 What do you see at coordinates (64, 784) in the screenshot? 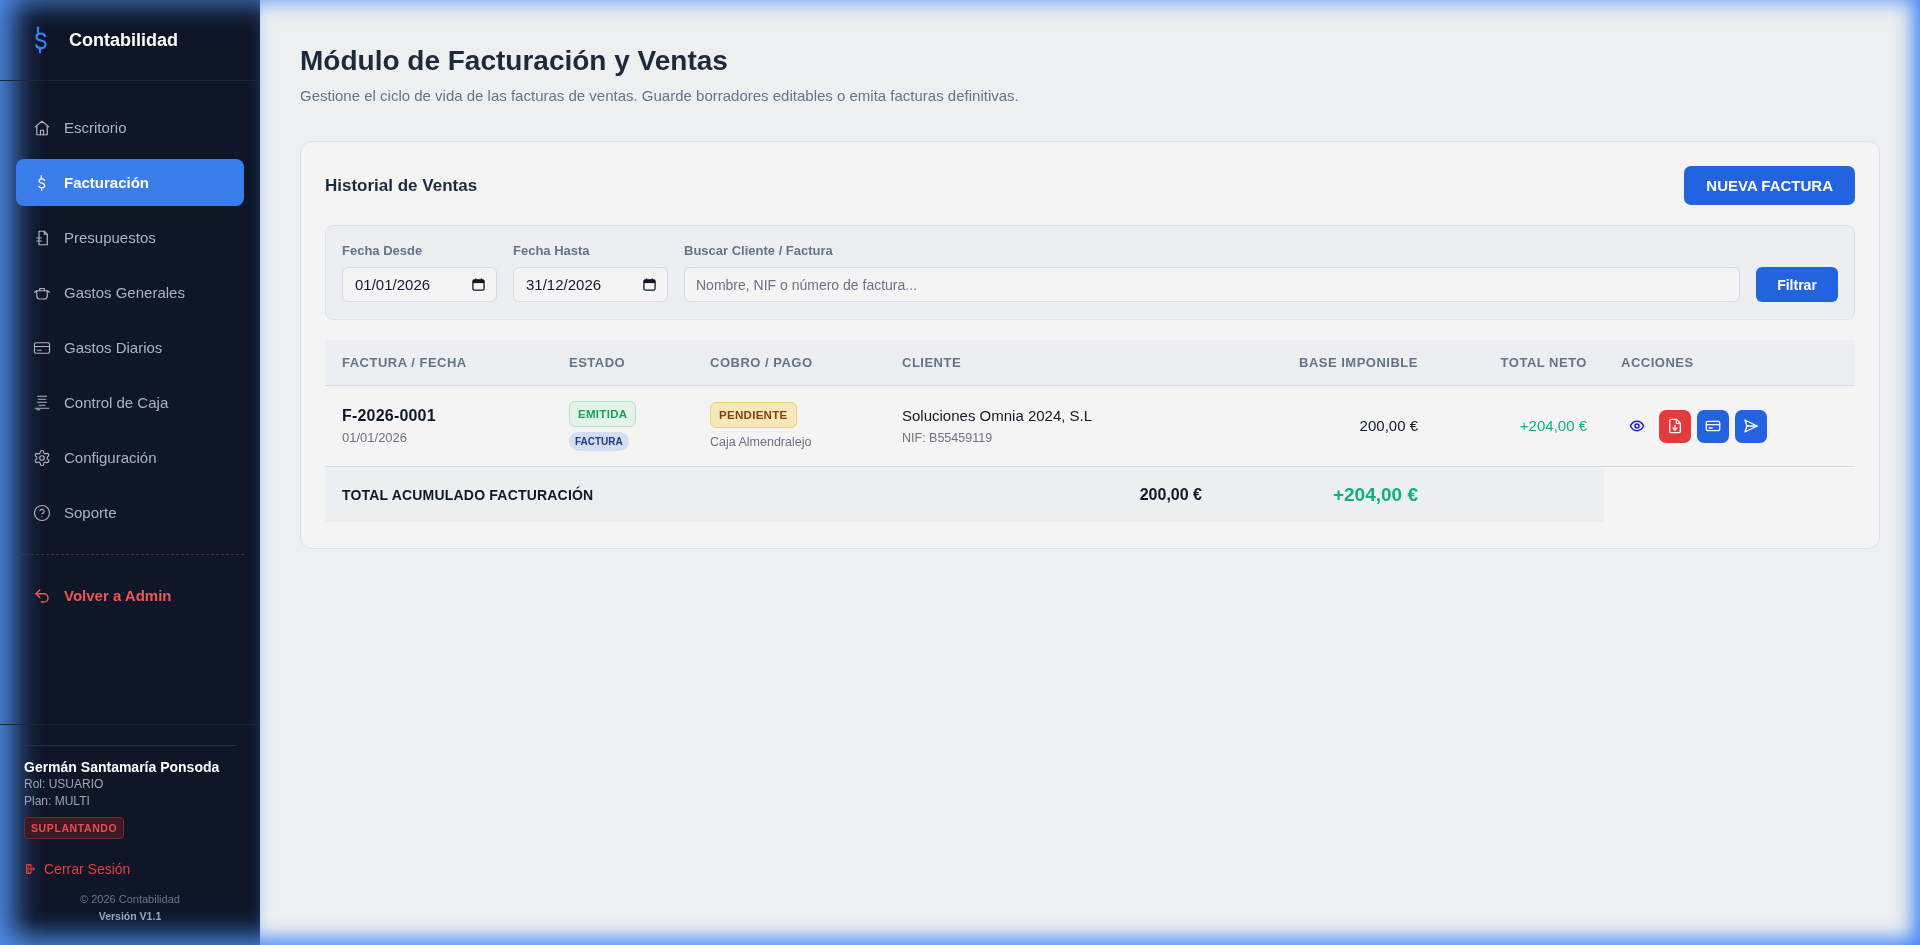
I see `user-role: Rol: USUARIO` at bounding box center [64, 784].